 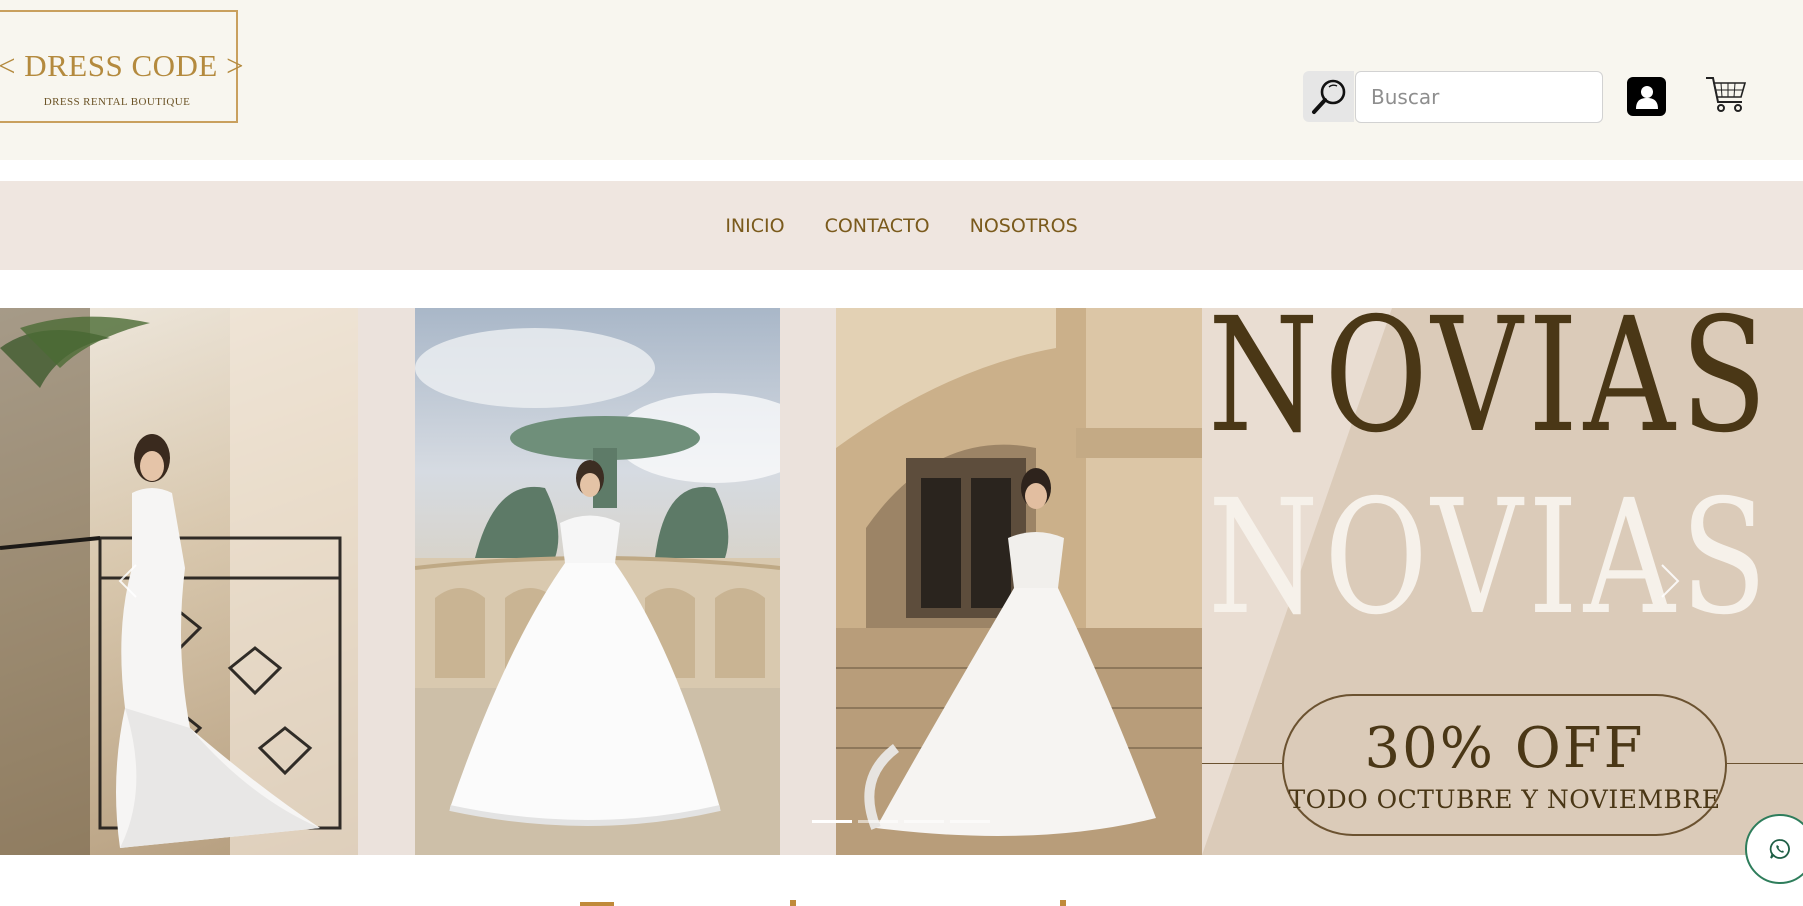 I want to click on carousel-prev-button, so click(x=128, y=581).